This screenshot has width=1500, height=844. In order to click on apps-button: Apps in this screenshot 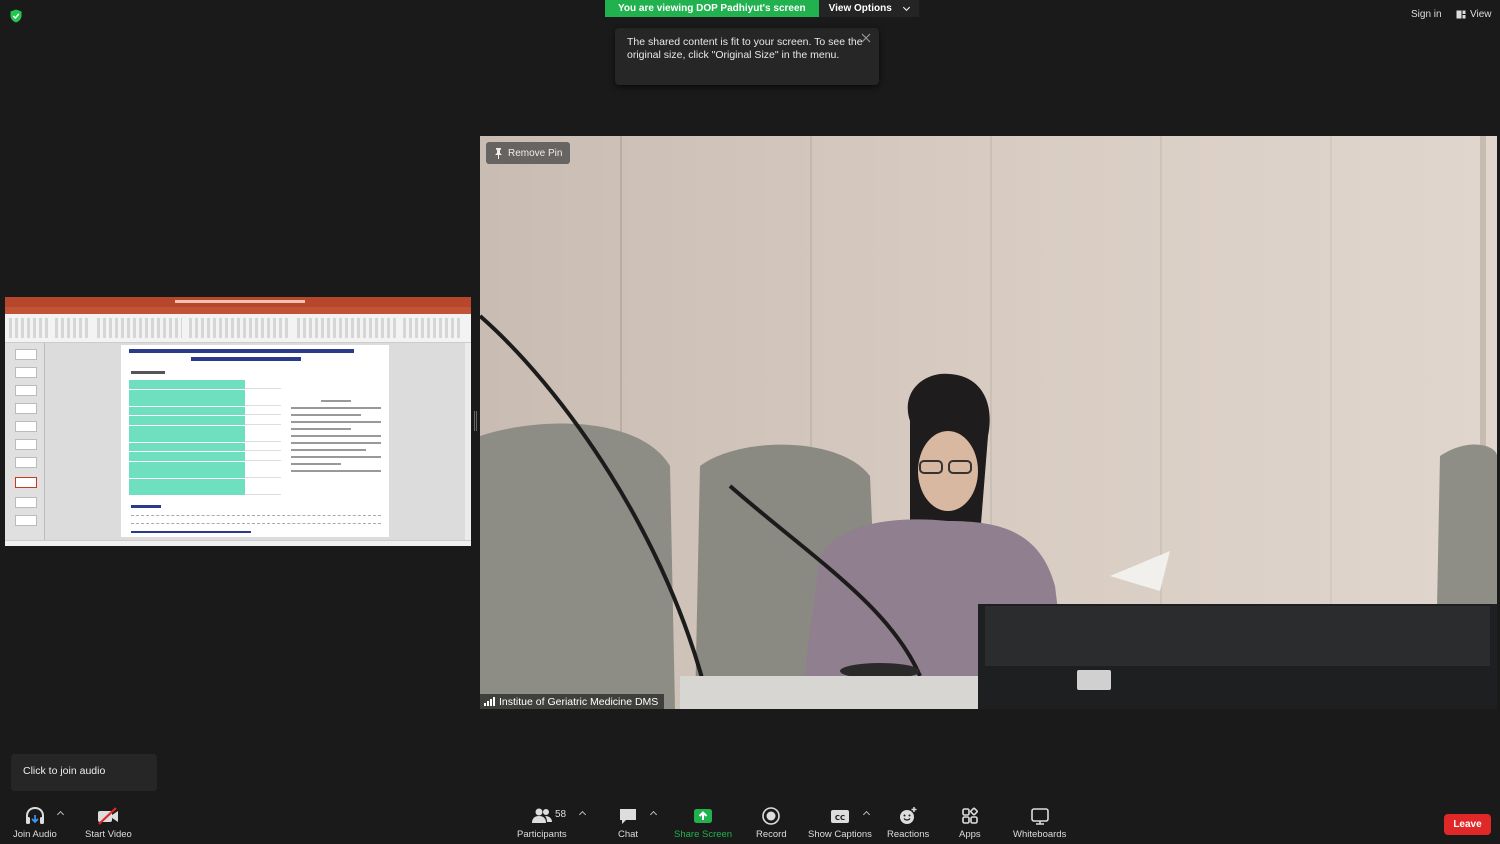, I will do `click(970, 823)`.